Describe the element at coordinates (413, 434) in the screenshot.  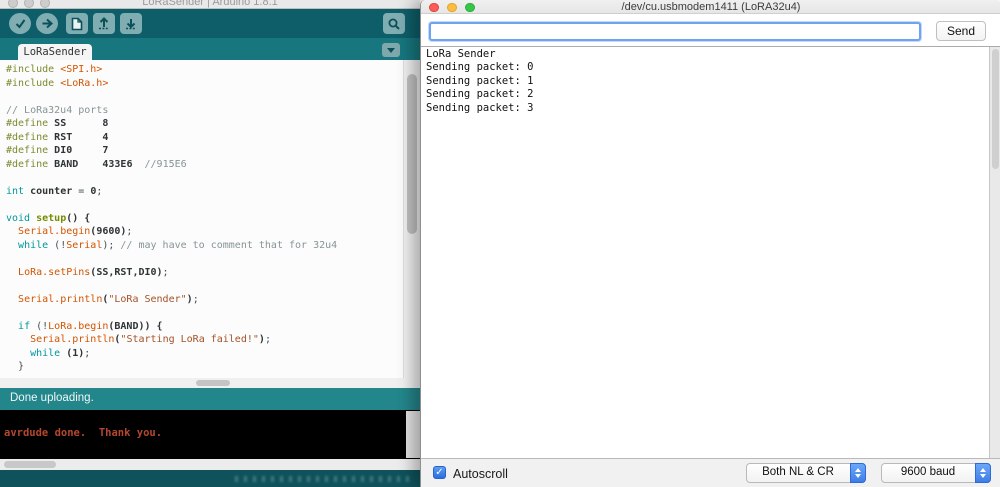
I see `console-vertical-scrollbar` at that location.